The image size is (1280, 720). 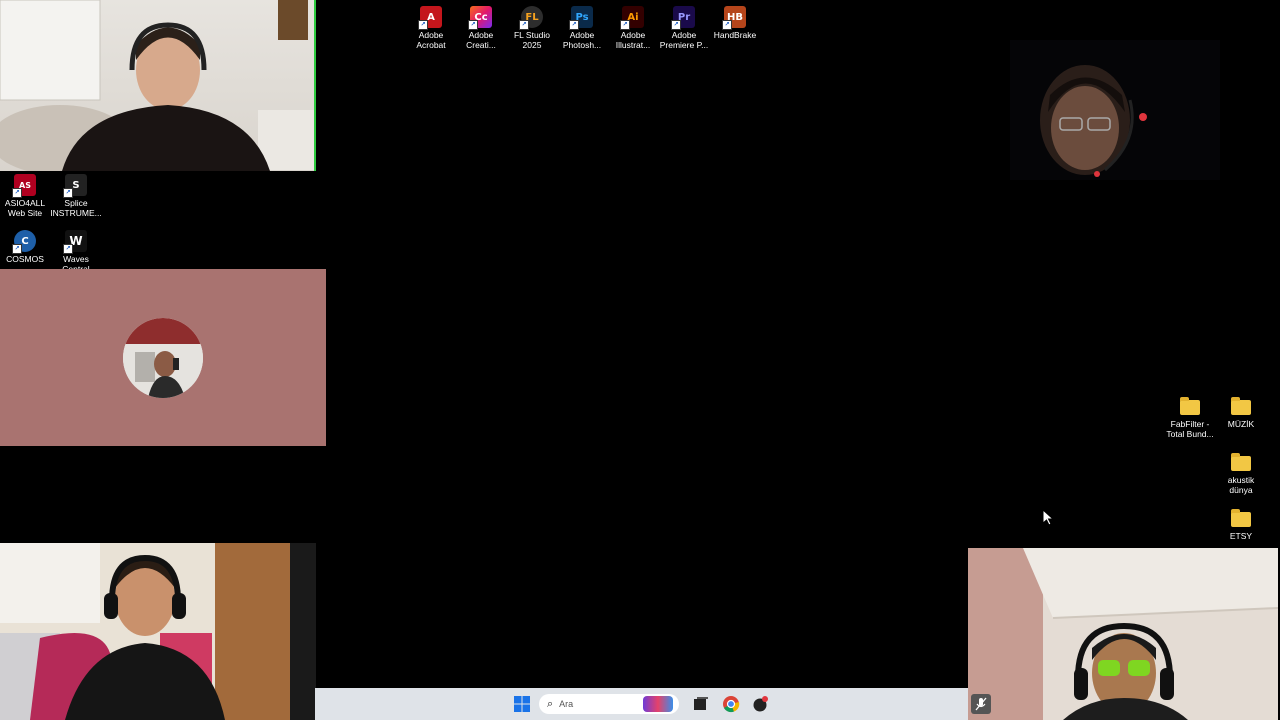 I want to click on participant-video-bottom-right, so click(x=1123, y=634).